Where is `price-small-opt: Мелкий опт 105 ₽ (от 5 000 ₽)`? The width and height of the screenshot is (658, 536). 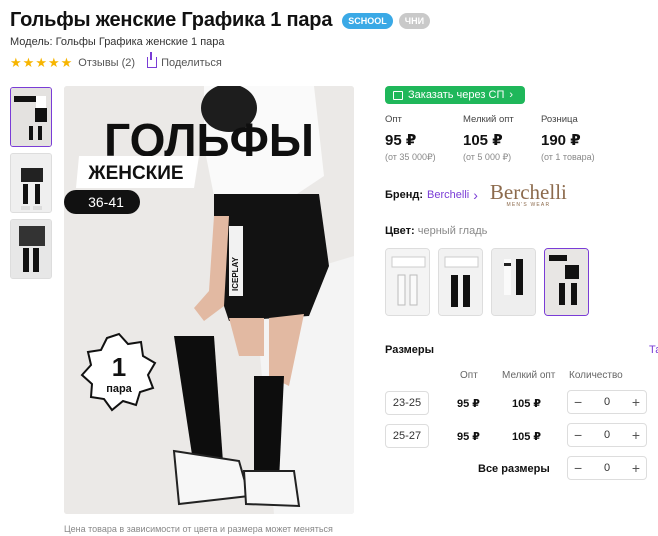
price-small-opt: Мелкий опт 105 ₽ (от 5 000 ₽) is located at coordinates (502, 138).